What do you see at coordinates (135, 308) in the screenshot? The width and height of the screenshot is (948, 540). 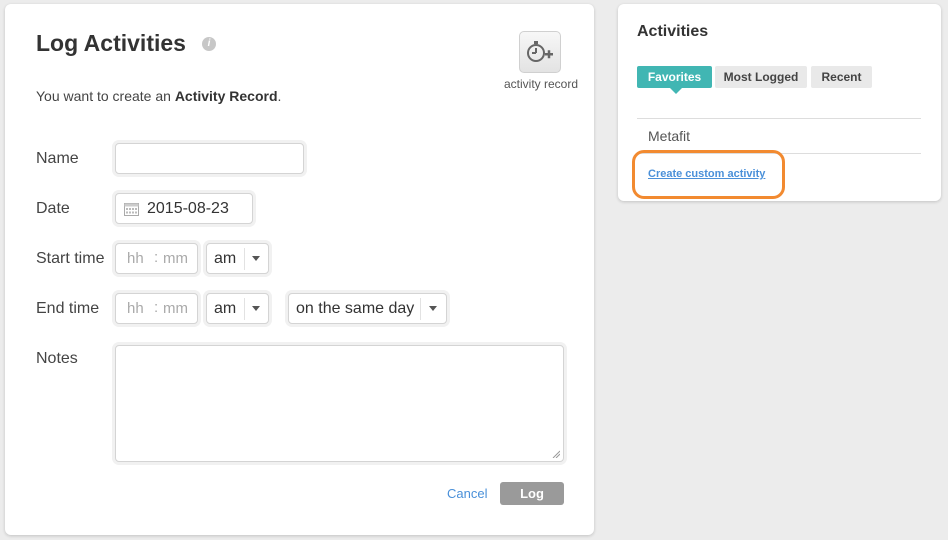 I see `end-hour-placeholder: hh` at bounding box center [135, 308].